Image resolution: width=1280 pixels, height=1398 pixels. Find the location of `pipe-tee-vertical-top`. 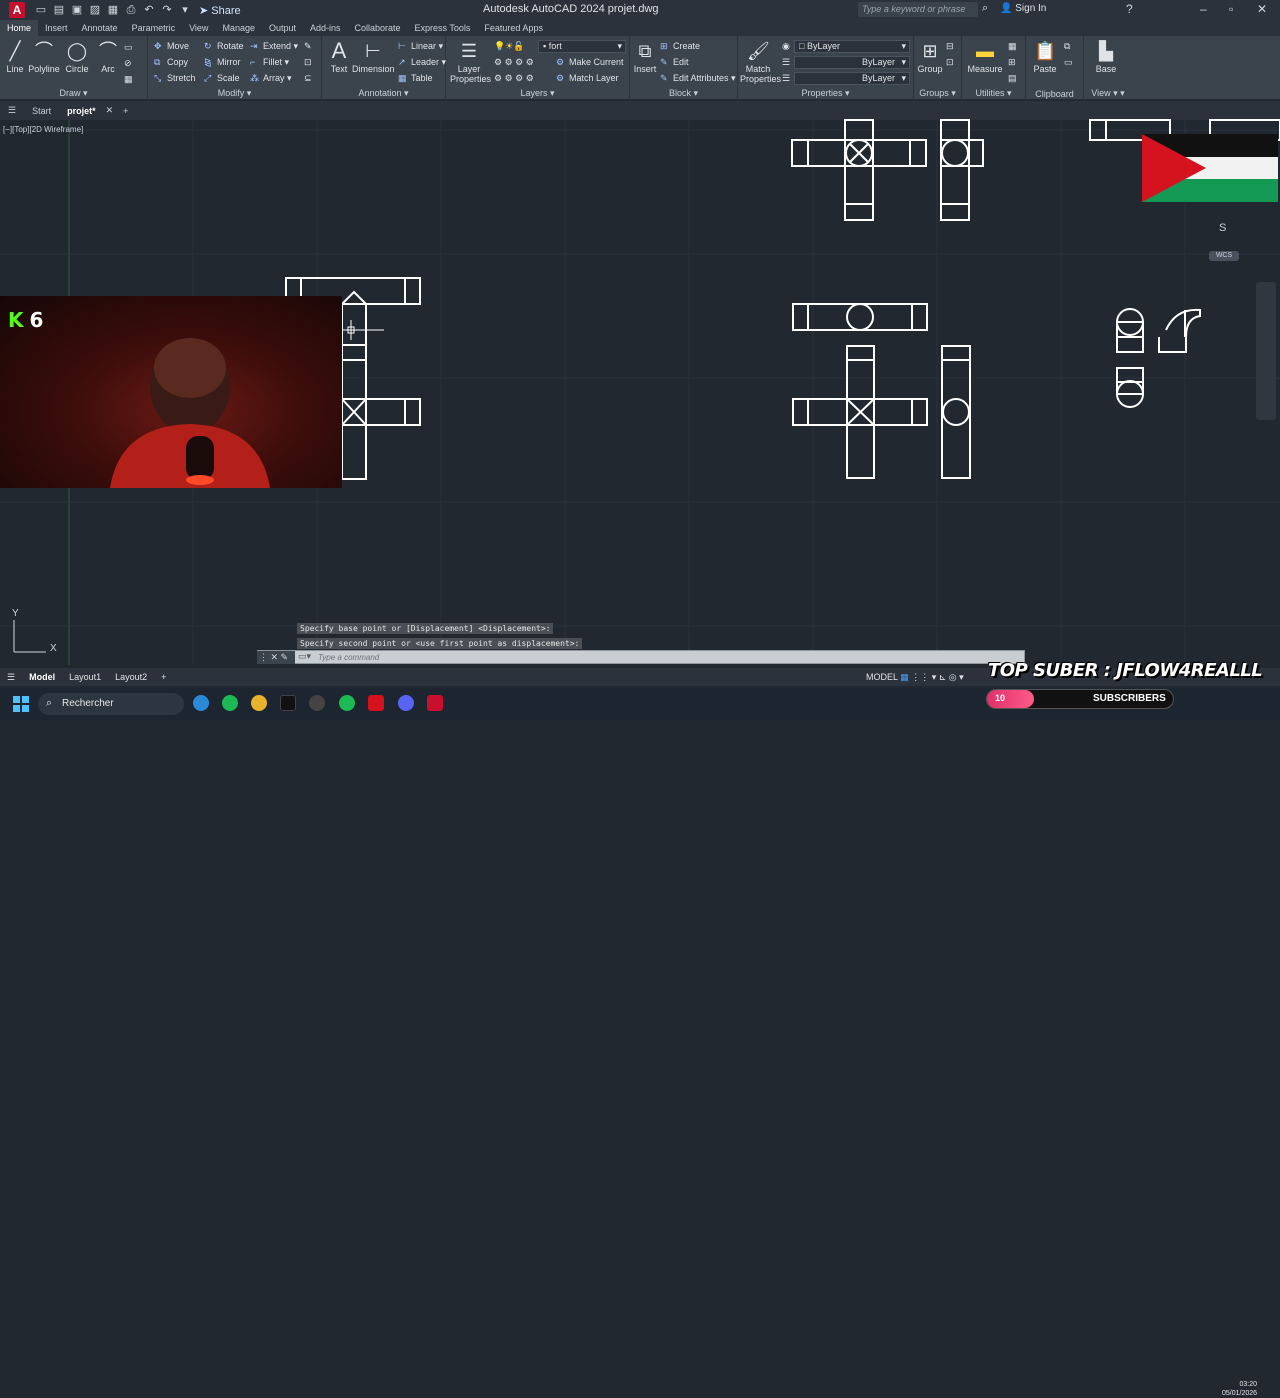

pipe-tee-vertical-top is located at coordinates (962, 170).